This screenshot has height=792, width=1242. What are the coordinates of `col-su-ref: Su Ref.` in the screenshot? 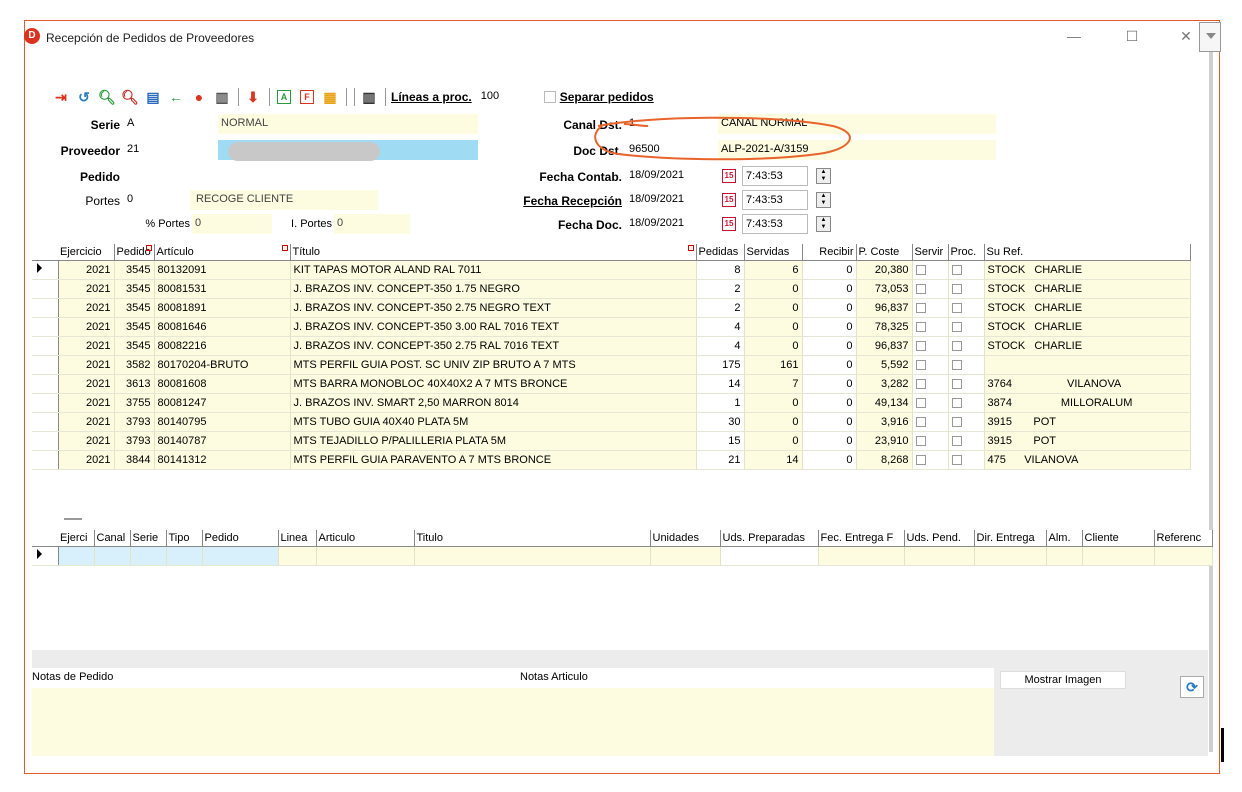 It's located at (1087, 252).